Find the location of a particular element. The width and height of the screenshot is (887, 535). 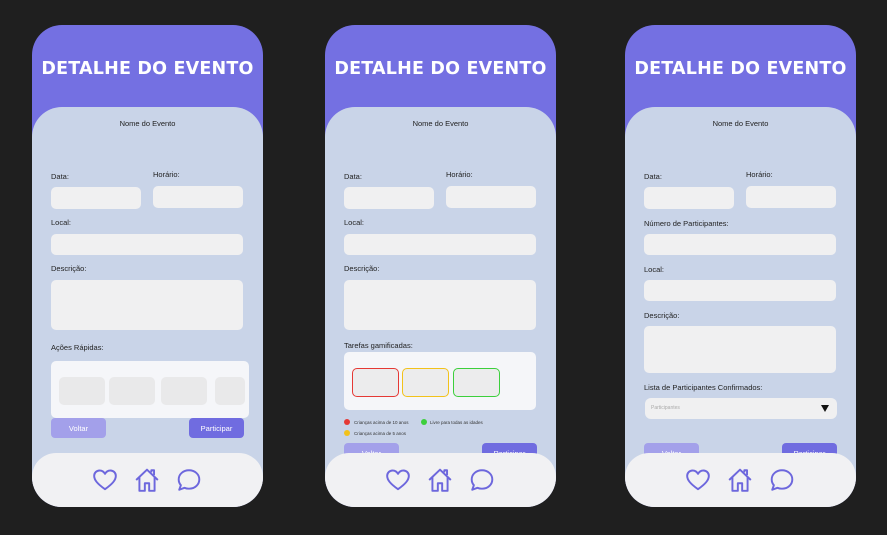

legend-dot-yellow is located at coordinates (347, 433).